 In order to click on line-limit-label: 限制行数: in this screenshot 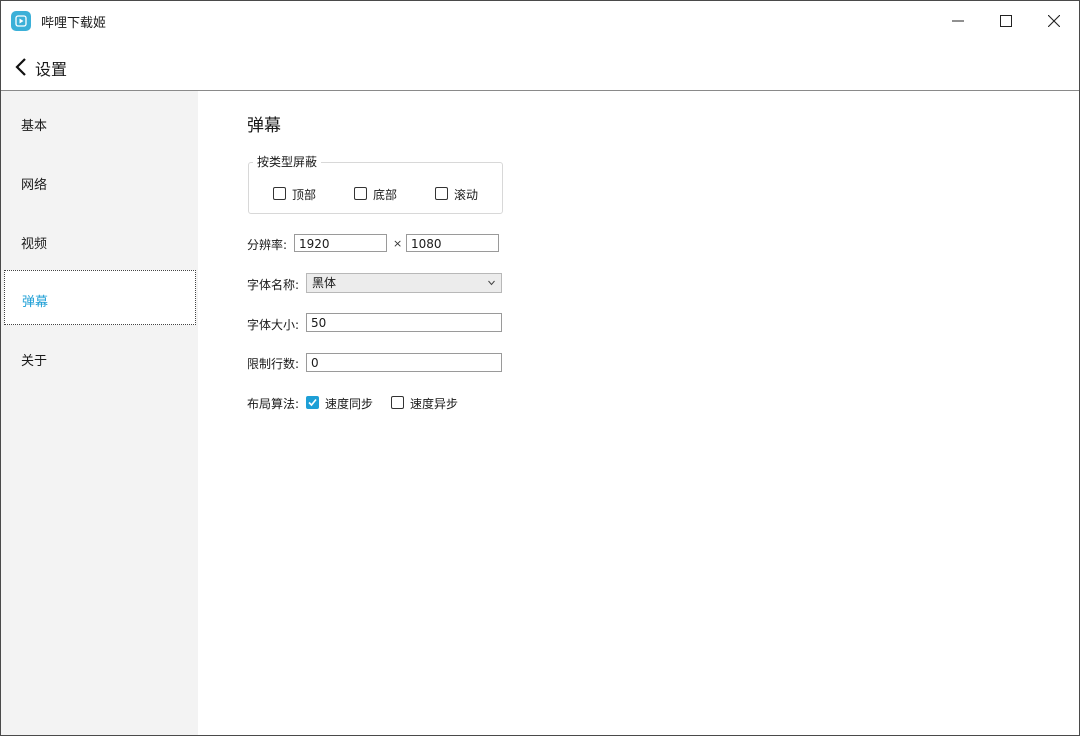, I will do `click(273, 364)`.